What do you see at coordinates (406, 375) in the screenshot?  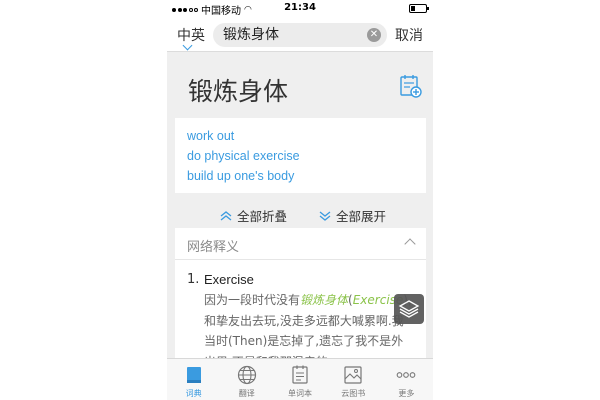 I see `more-icon` at bounding box center [406, 375].